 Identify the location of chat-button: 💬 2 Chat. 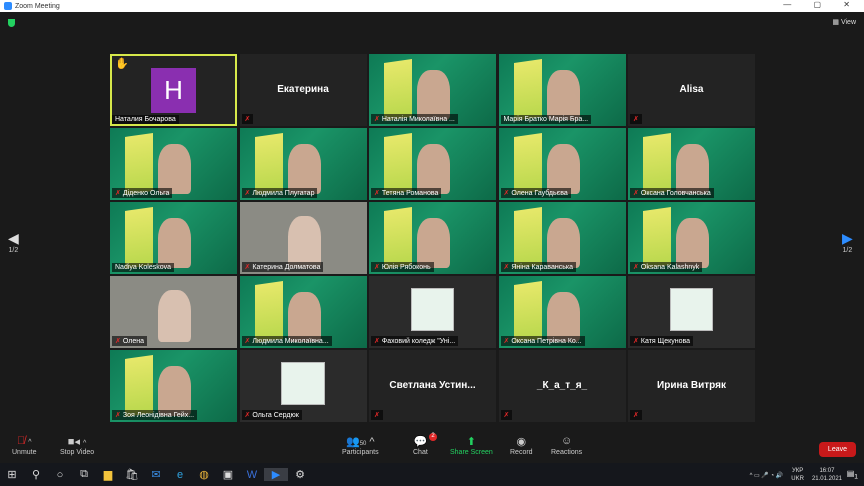
(425, 444).